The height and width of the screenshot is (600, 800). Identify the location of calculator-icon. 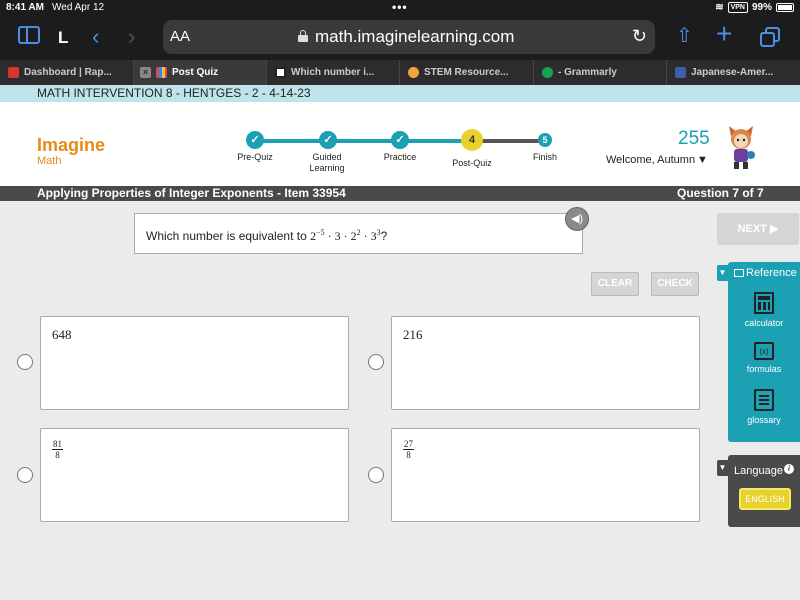
(764, 303).